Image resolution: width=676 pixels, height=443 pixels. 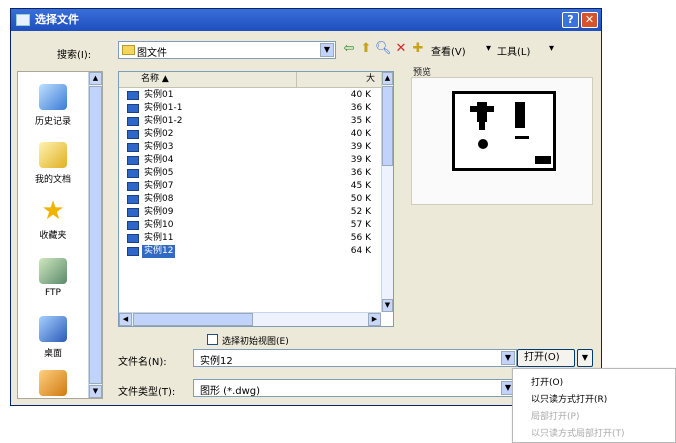 What do you see at coordinates (53, 236) in the screenshot?
I see `place-label: 收藏夹` at bounding box center [53, 236].